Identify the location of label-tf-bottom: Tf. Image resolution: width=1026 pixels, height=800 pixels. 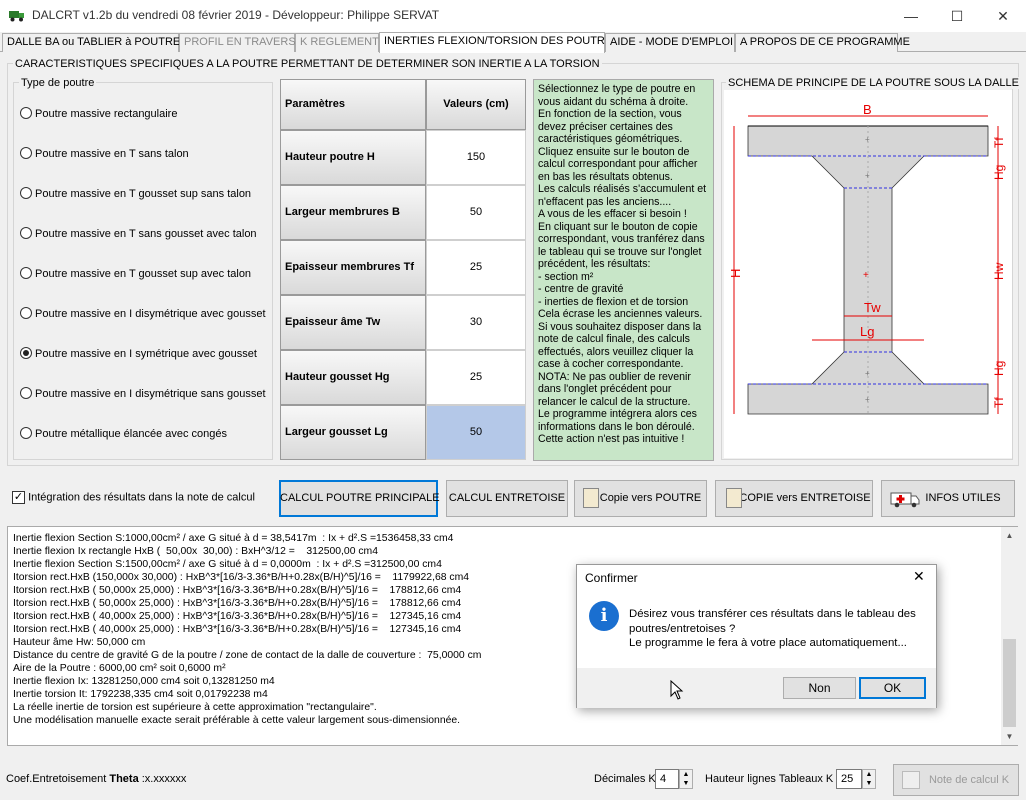
(999, 402).